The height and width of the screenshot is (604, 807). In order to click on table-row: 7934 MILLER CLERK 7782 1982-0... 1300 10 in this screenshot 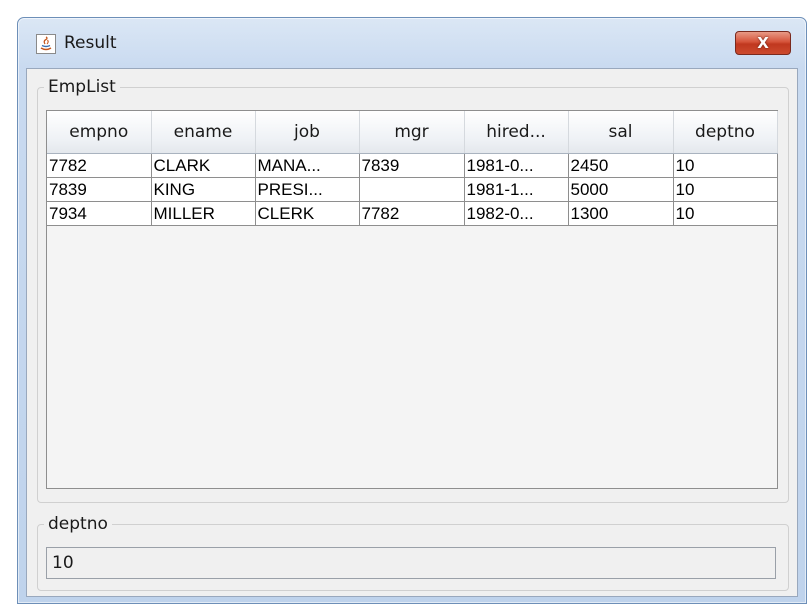, I will do `click(412, 213)`.